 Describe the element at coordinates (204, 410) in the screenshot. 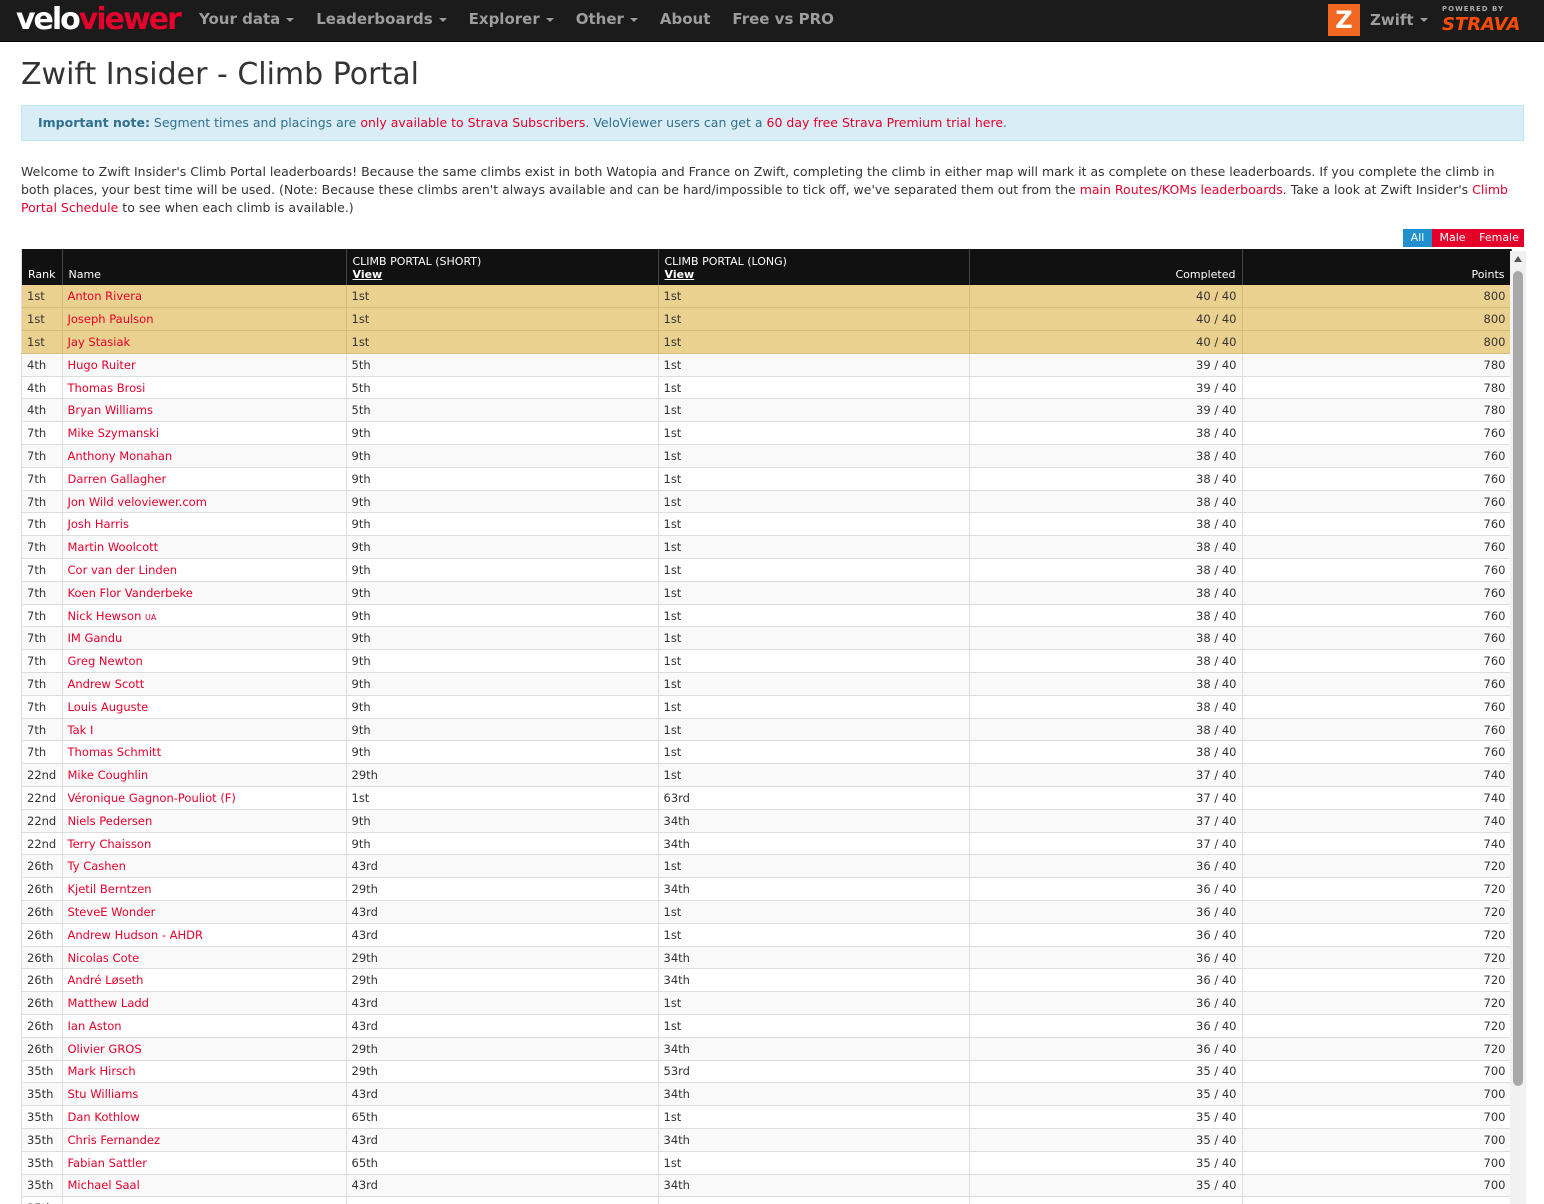

I see `name-cell: Bryan Williams` at that location.